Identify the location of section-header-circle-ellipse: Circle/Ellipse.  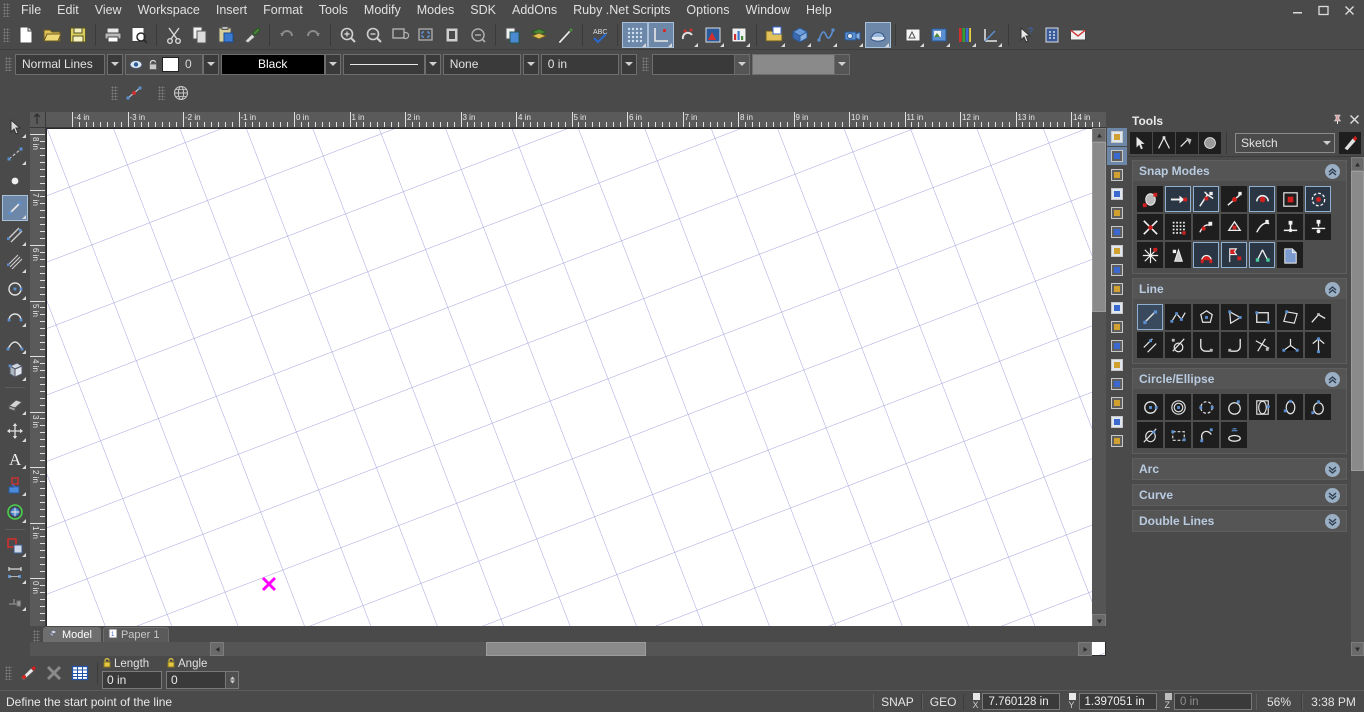
(1239, 379).